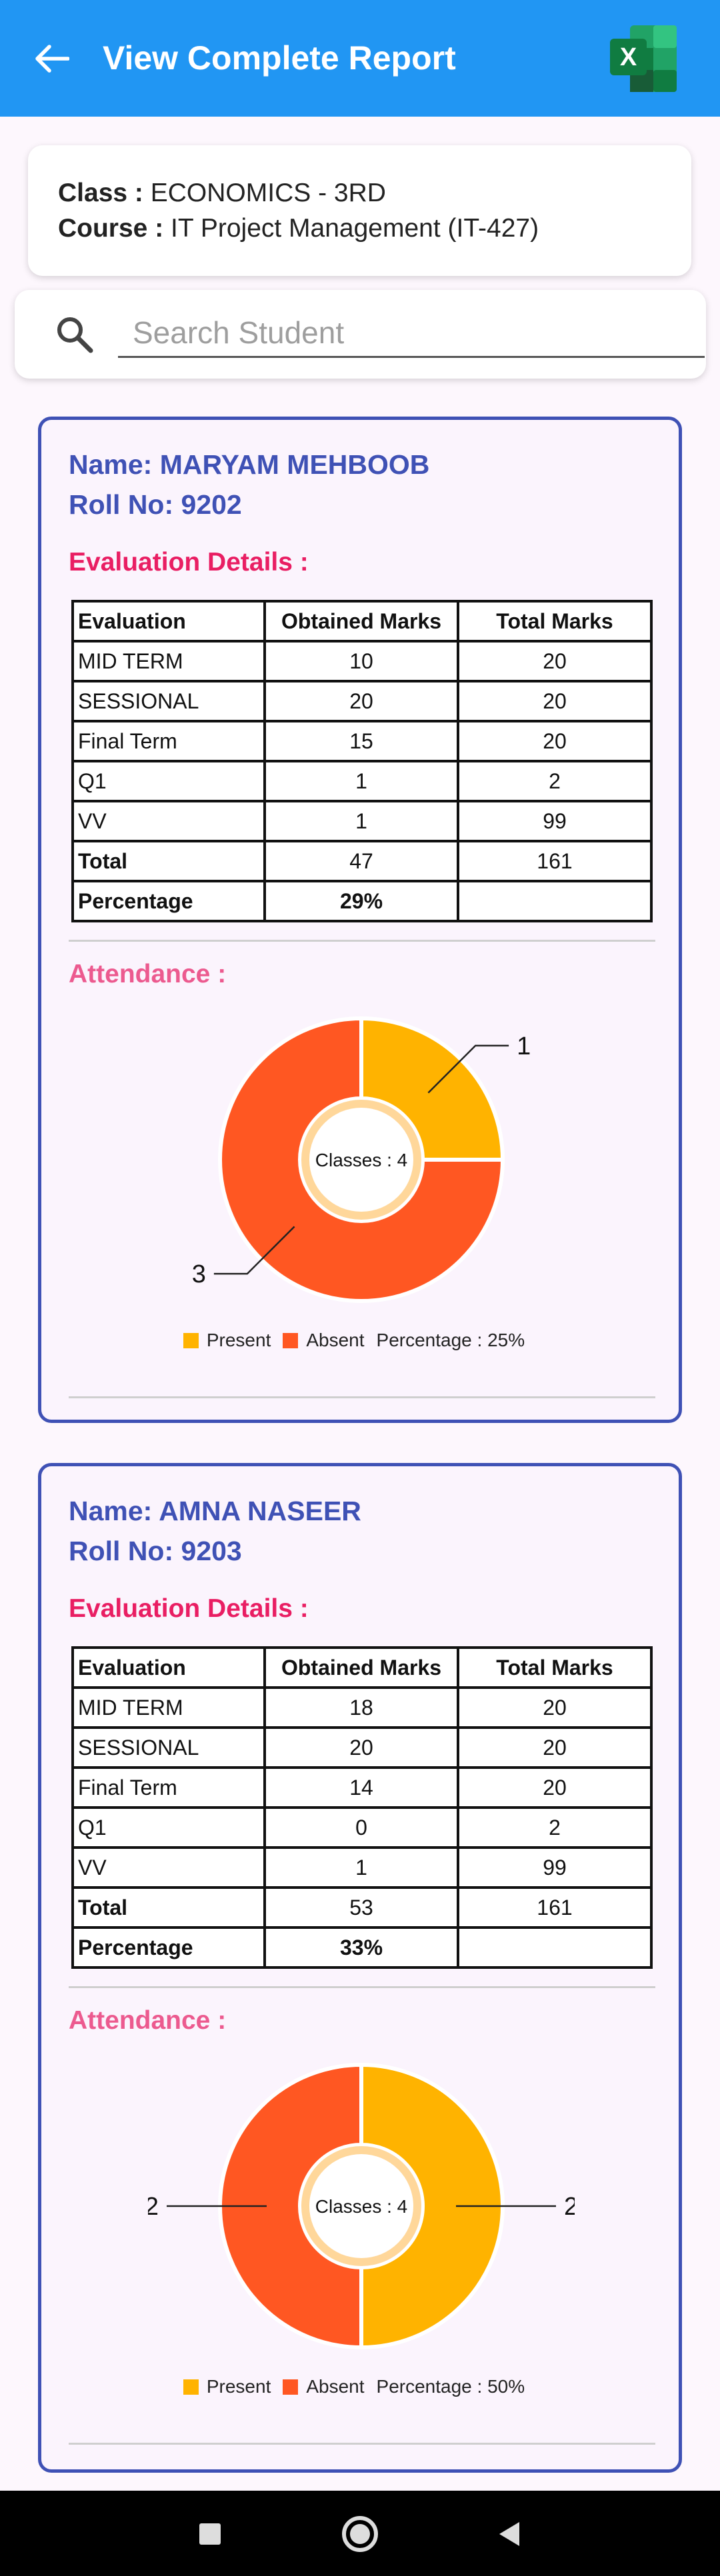  I want to click on class-value: ECONOMICS - 3RD, so click(268, 193).